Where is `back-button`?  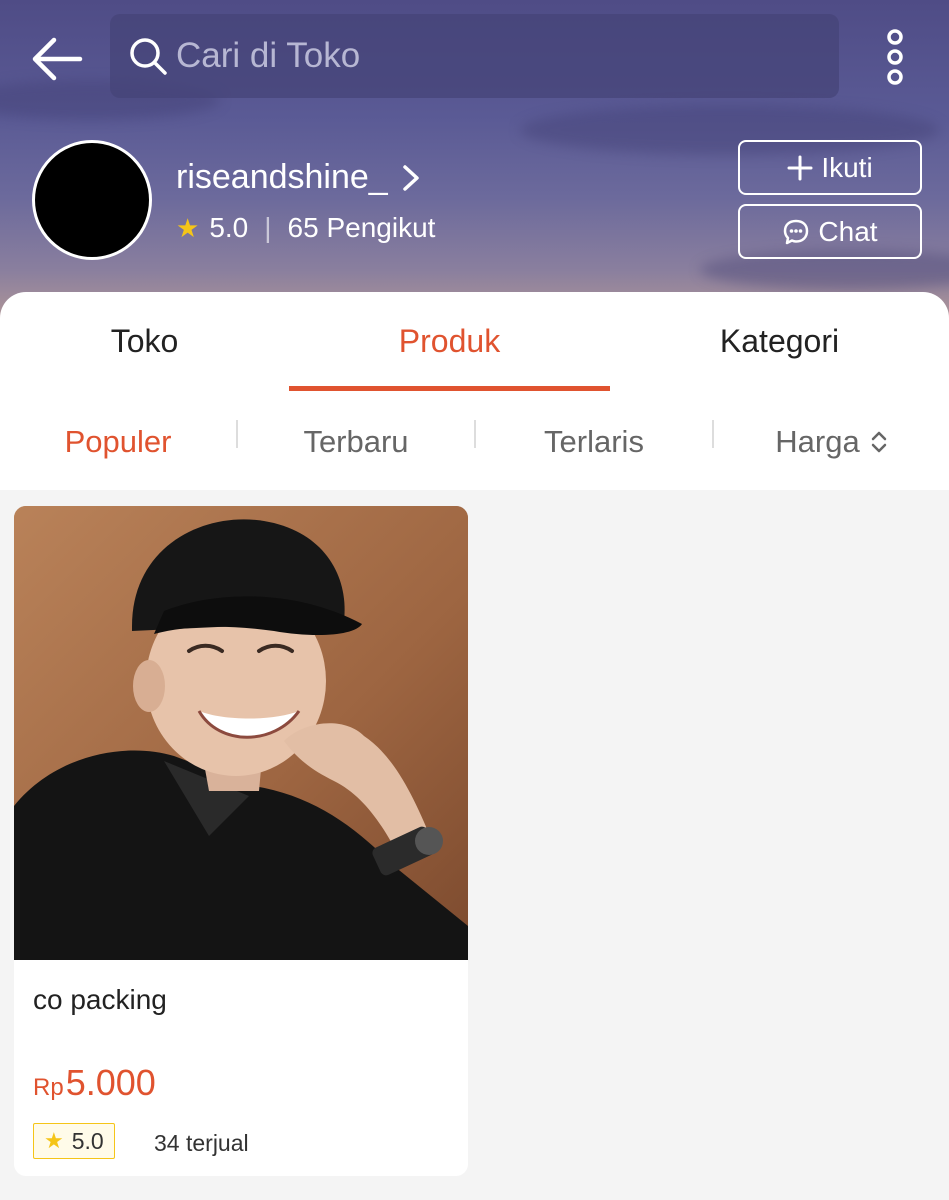
back-button is located at coordinates (57, 59).